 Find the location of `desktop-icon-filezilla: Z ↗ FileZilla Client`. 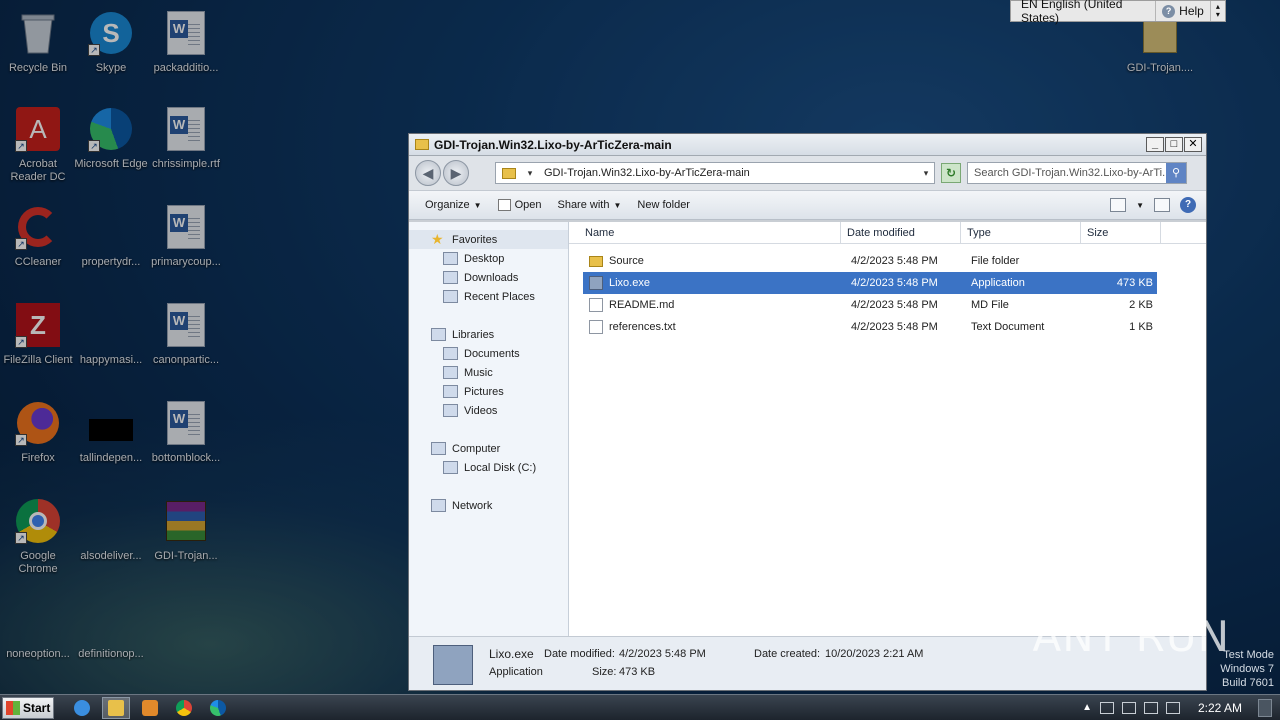

desktop-icon-filezilla: Z ↗ FileZilla Client is located at coordinates (38, 343).